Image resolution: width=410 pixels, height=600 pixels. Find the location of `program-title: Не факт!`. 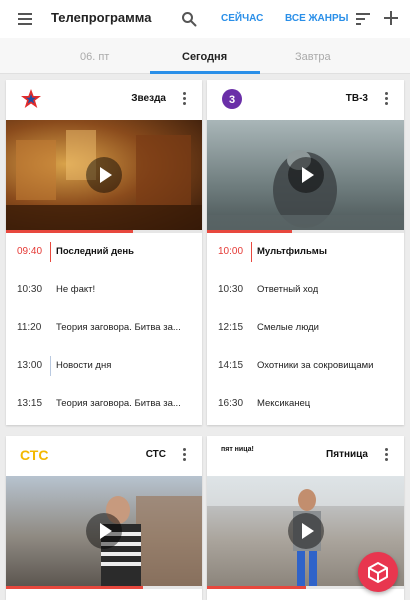

program-title: Не факт! is located at coordinates (76, 289).